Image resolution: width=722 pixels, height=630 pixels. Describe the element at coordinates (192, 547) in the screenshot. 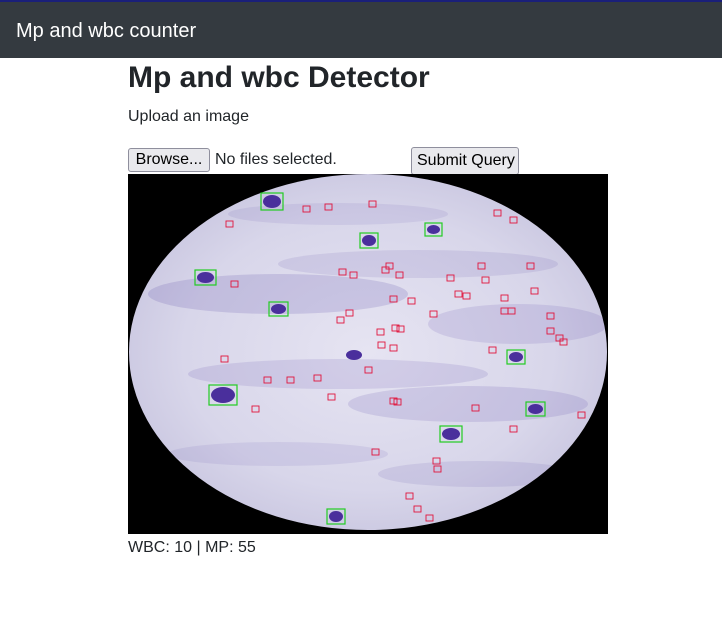

I see `detection-counts: WBC: 10 | MP: 55` at that location.